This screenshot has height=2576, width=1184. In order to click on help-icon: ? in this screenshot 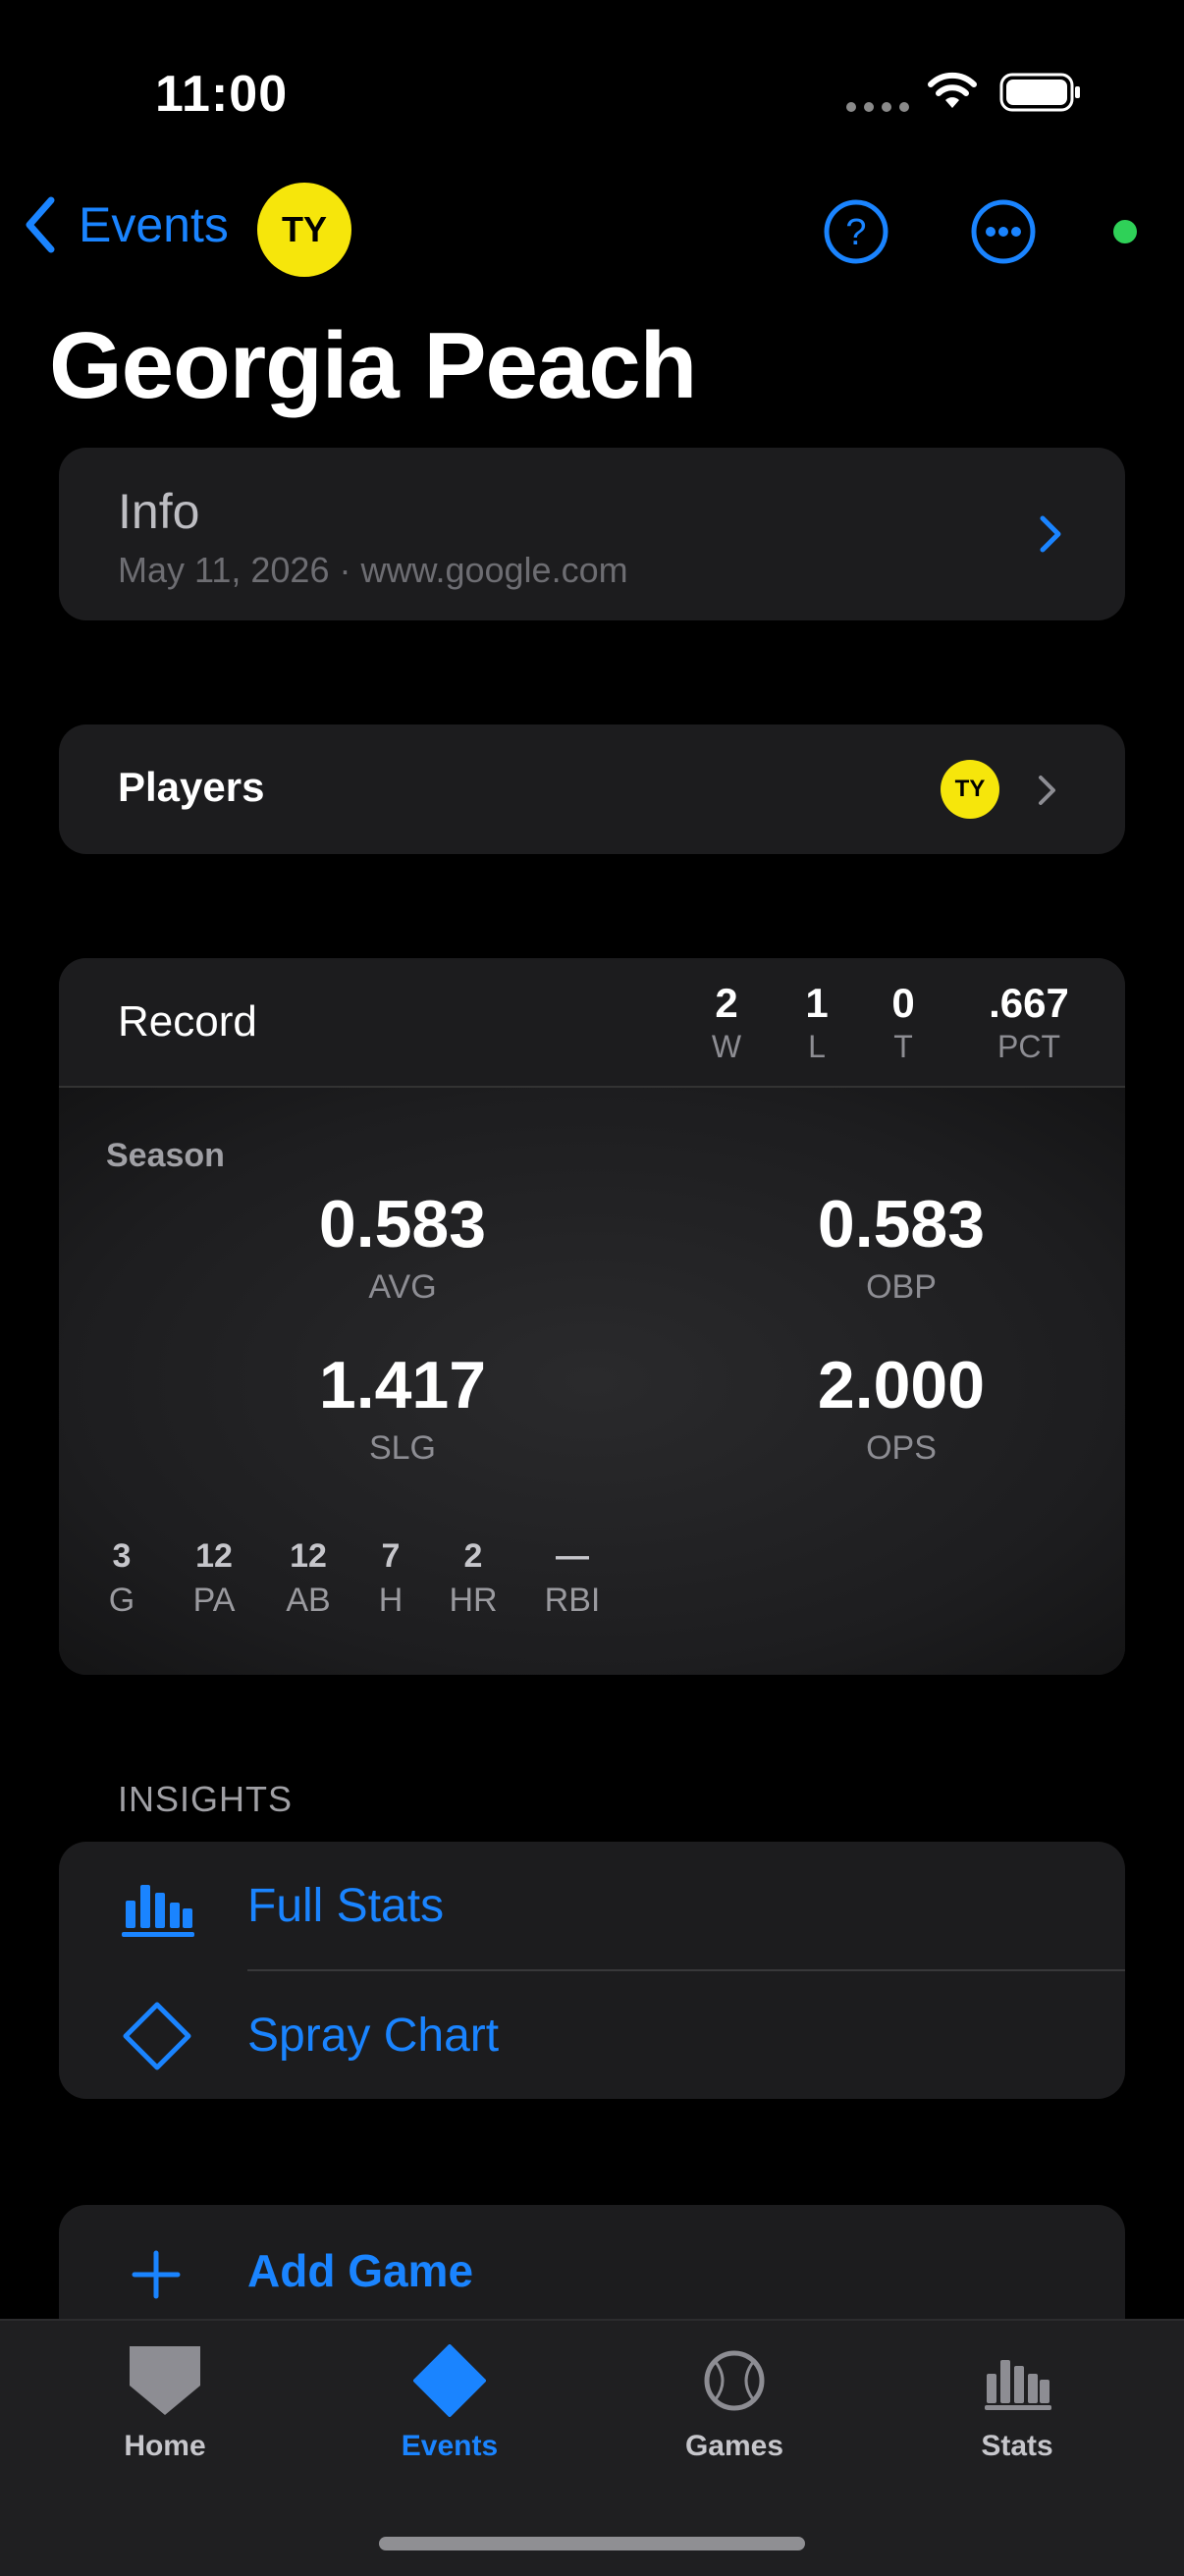, I will do `click(856, 231)`.